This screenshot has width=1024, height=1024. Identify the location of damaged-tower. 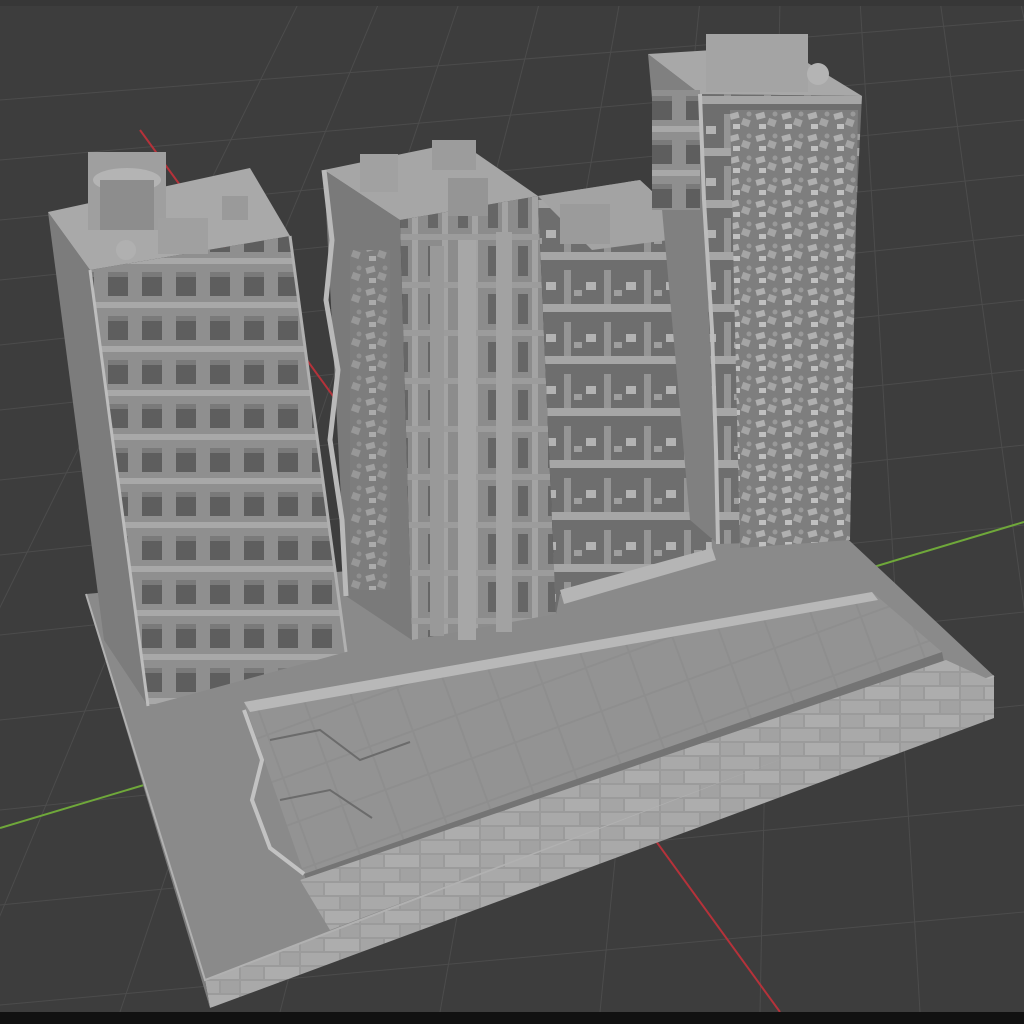
(438, 390).